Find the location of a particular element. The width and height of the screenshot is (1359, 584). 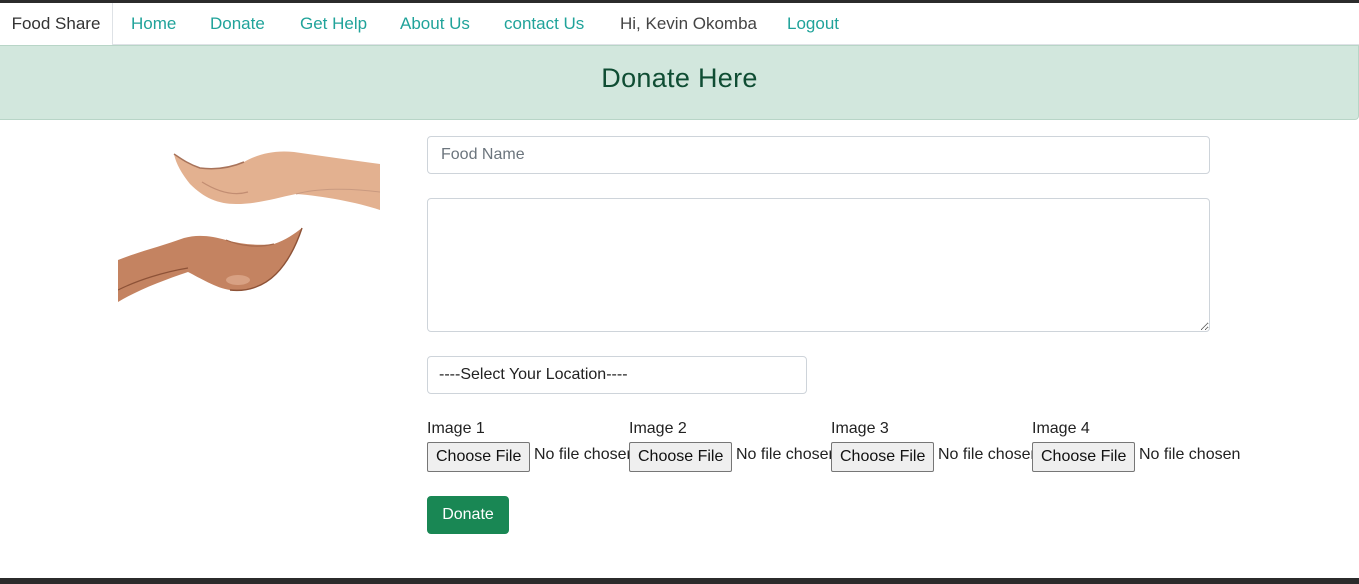

page-banner: Donate Here is located at coordinates (679, 82).